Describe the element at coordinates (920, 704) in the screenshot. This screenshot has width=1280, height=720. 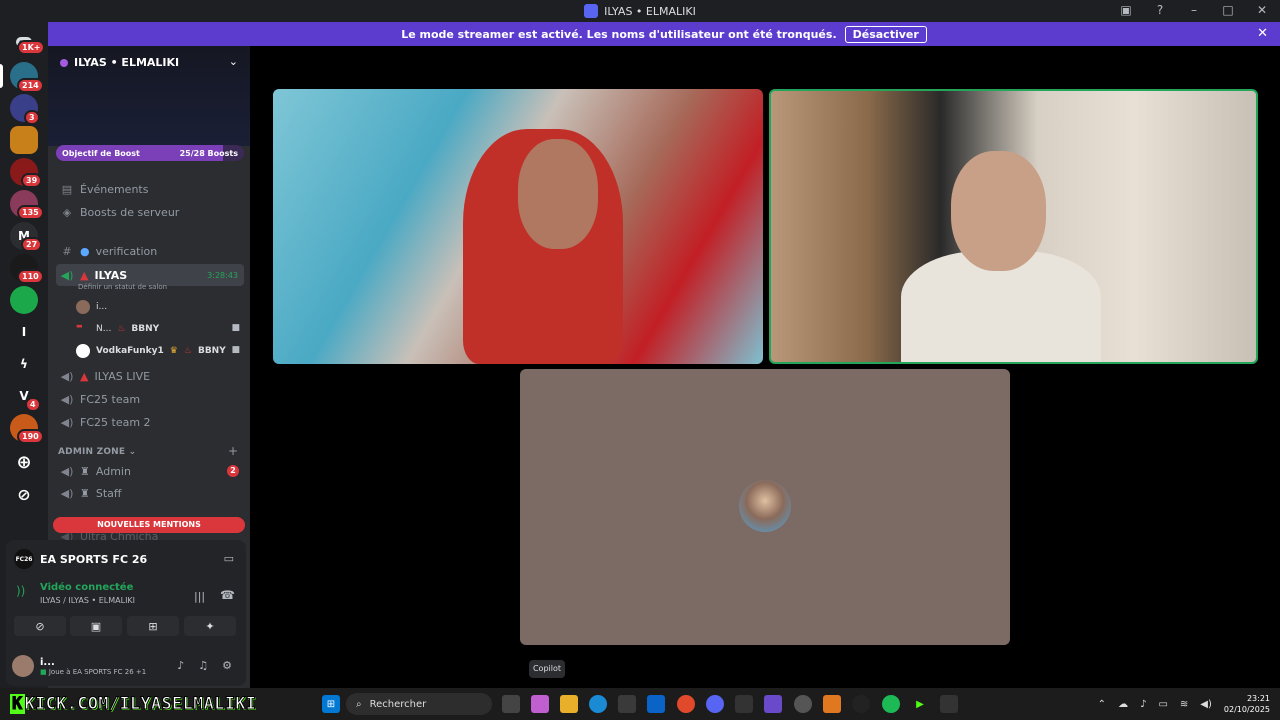
I see `kick-app-icon: ▶` at that location.